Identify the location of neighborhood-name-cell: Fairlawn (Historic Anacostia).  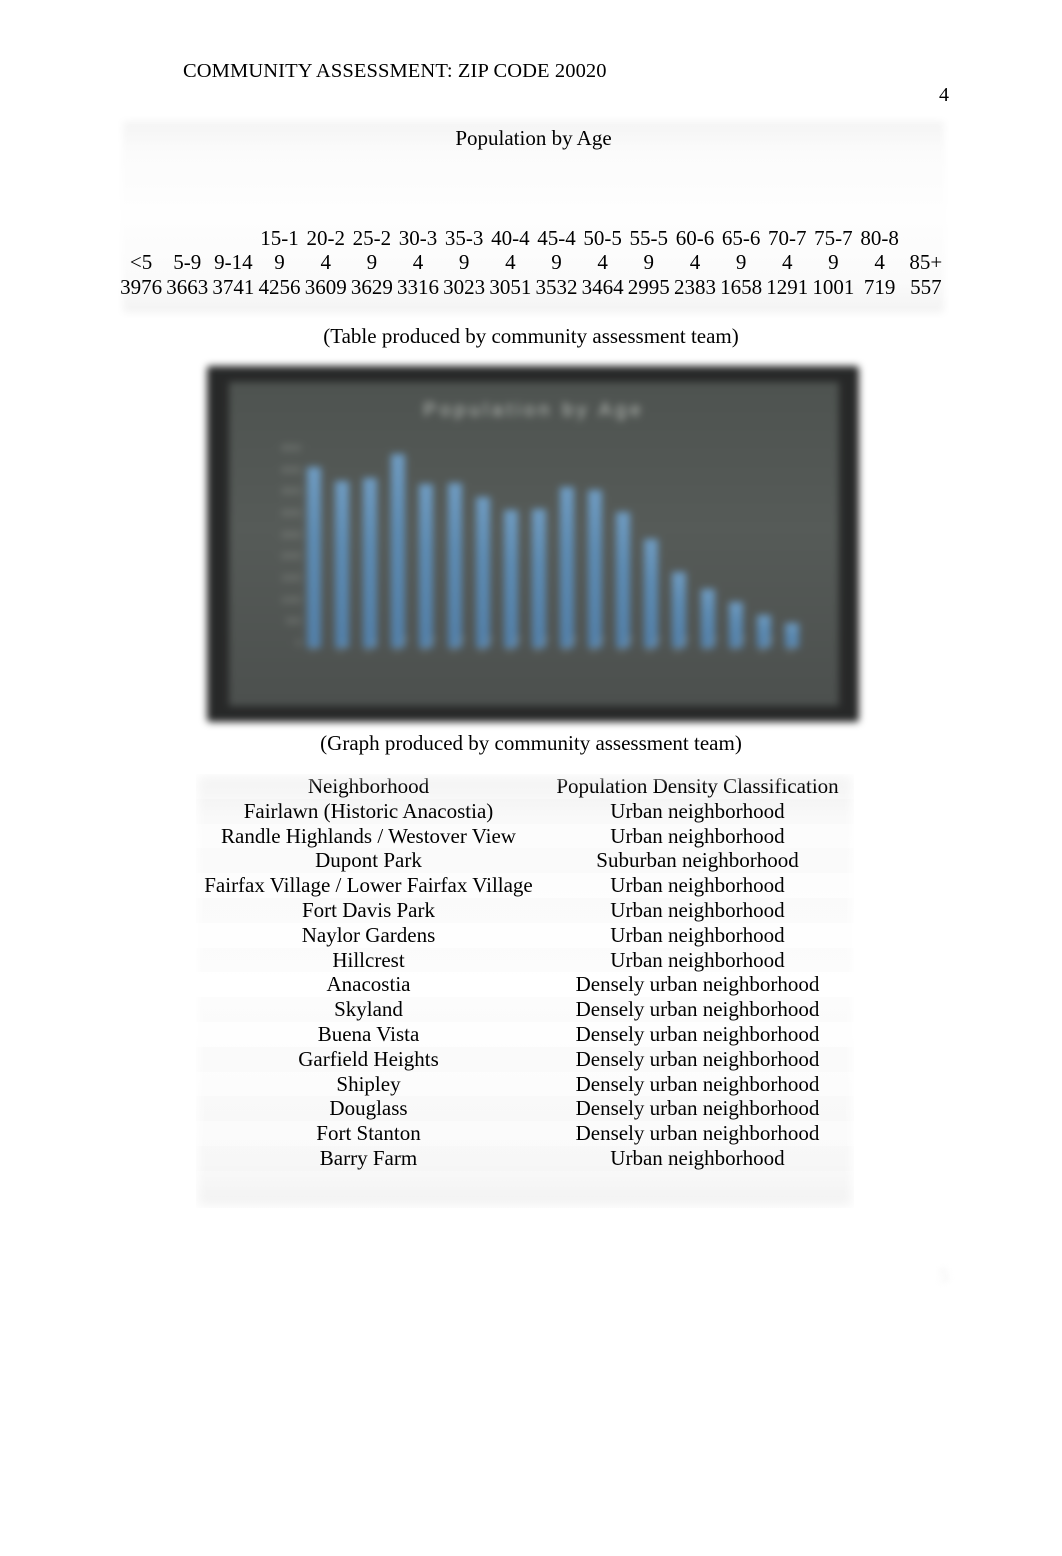
(368, 810).